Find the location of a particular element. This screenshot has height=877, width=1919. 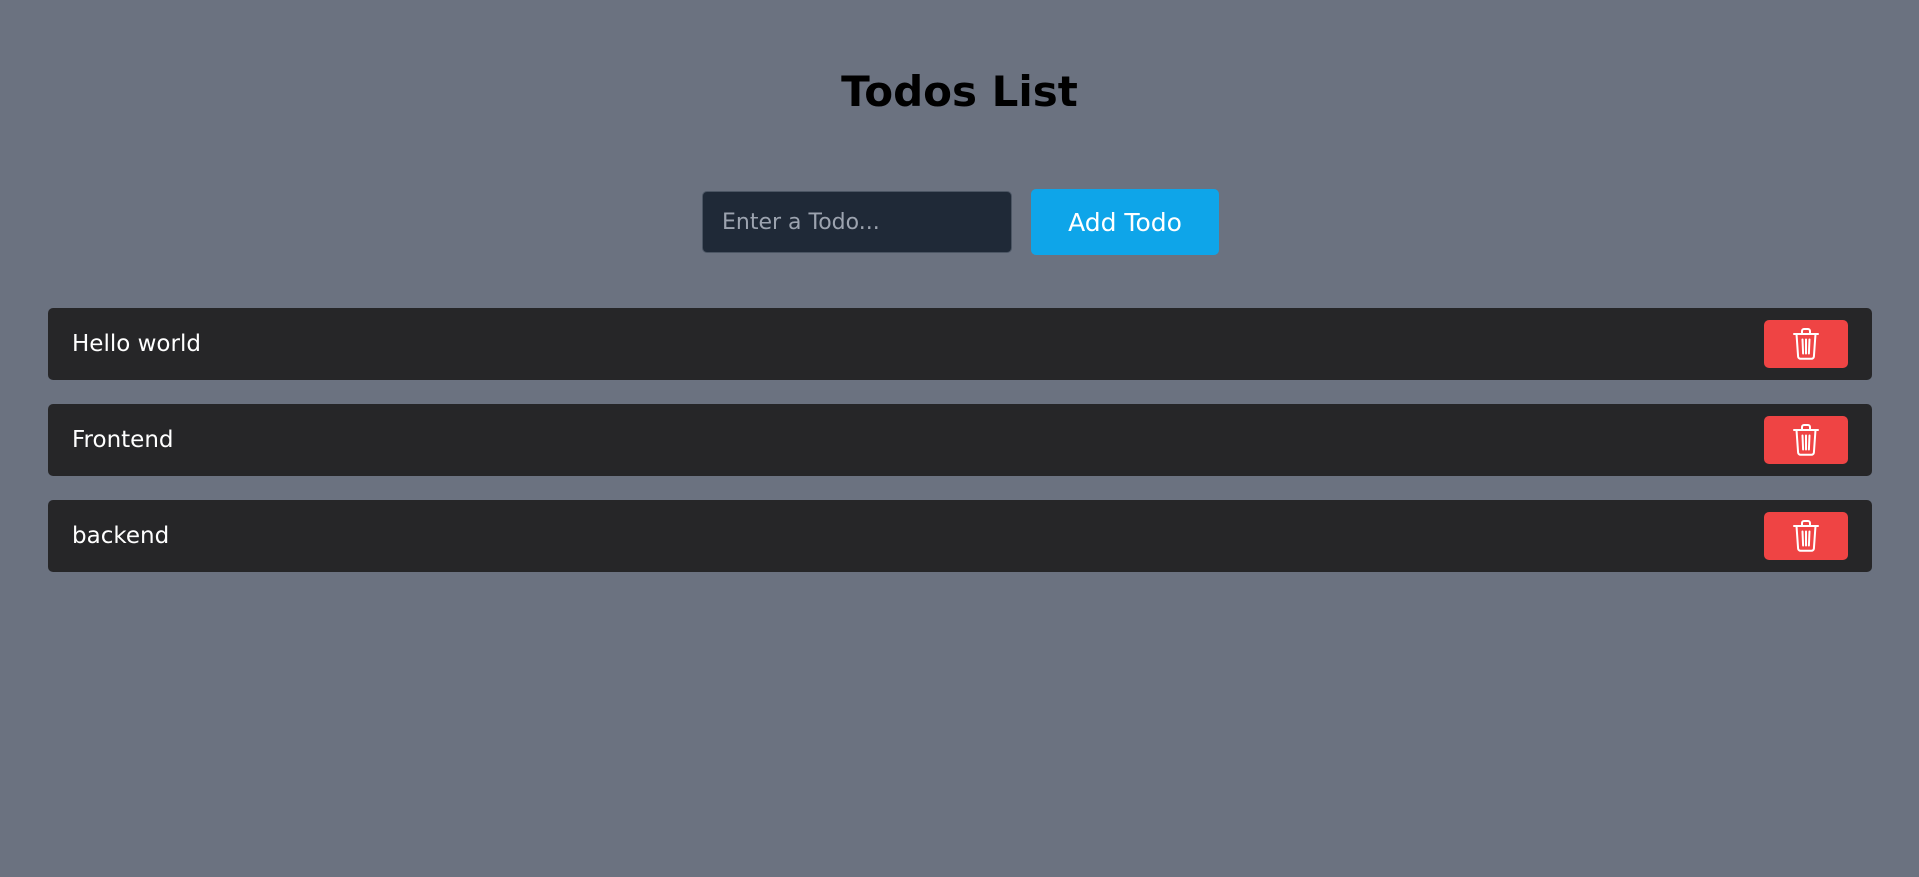

page-title: Todos List is located at coordinates (959, 91).